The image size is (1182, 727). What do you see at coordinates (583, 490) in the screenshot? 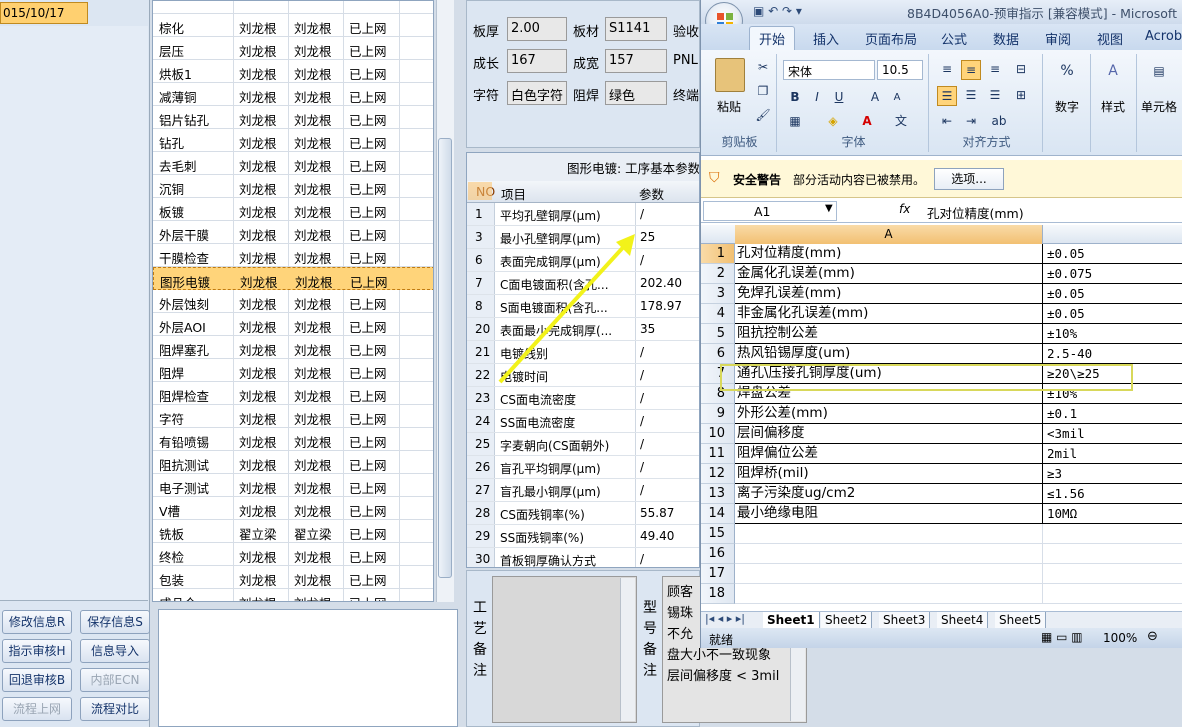
I see `param-row: 27 盲孔最小铜厚(μm) /` at bounding box center [583, 490].